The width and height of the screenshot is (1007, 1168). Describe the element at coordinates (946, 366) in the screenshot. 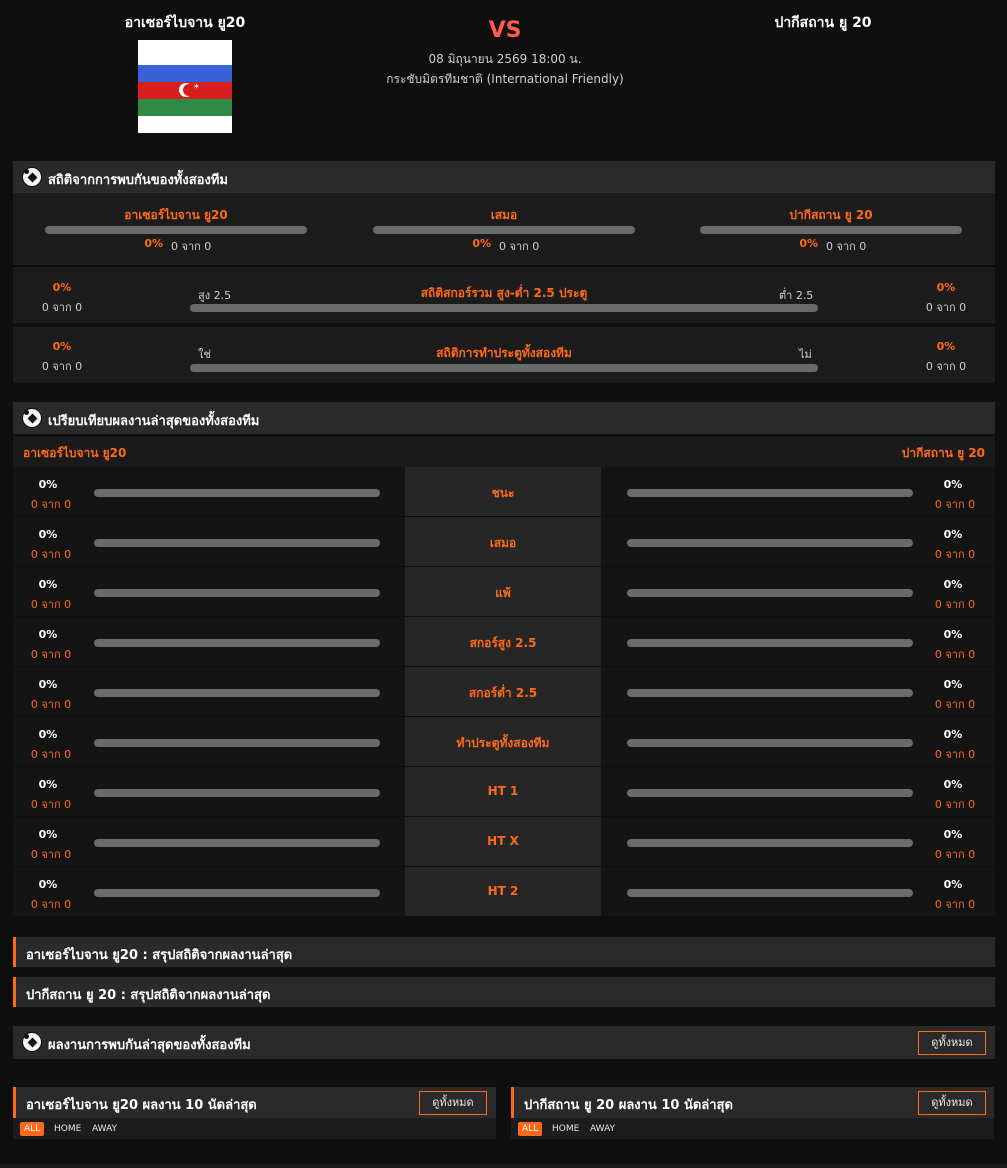

I see `btts-no-count: 0 จาก 0` at that location.